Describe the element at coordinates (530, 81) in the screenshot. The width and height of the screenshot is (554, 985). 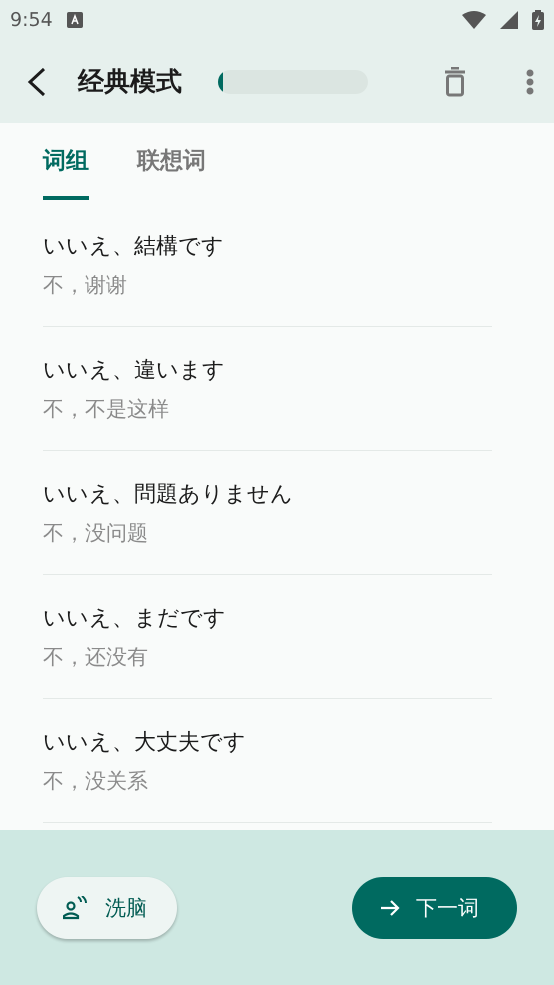
I see `more-button` at that location.